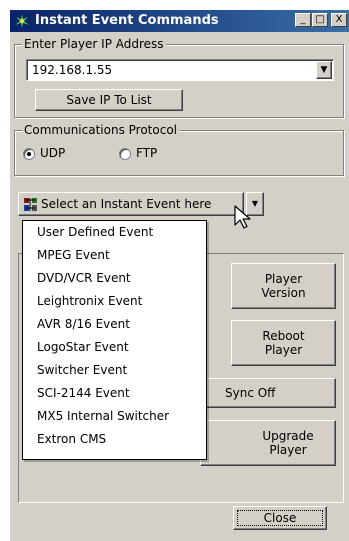 The width and height of the screenshot is (349, 541). I want to click on close-button: Close, so click(280, 518).